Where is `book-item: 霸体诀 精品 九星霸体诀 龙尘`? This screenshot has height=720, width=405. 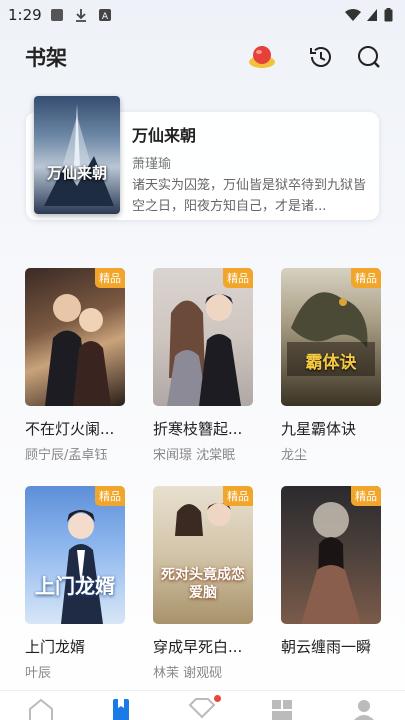 book-item: 霸体诀 精品 九星霸体诀 龙尘 is located at coordinates (331, 365).